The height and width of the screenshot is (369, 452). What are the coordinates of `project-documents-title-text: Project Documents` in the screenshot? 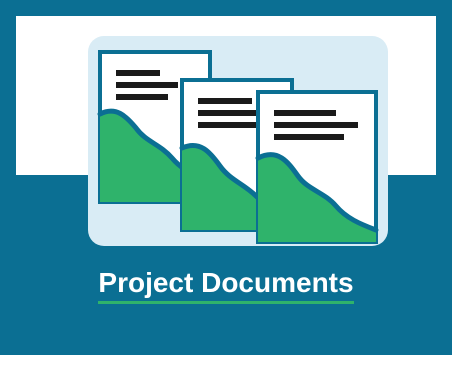 It's located at (226, 285).